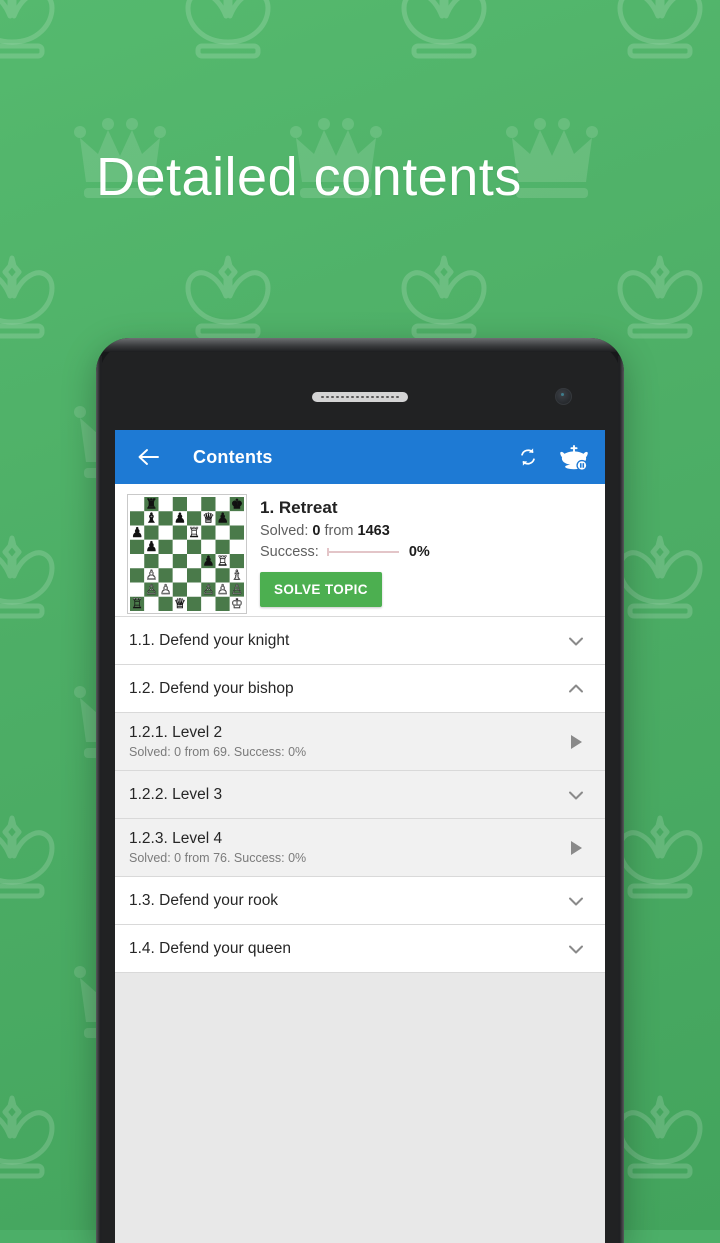  What do you see at coordinates (563, 396) in the screenshot?
I see `front-camera-icon` at bounding box center [563, 396].